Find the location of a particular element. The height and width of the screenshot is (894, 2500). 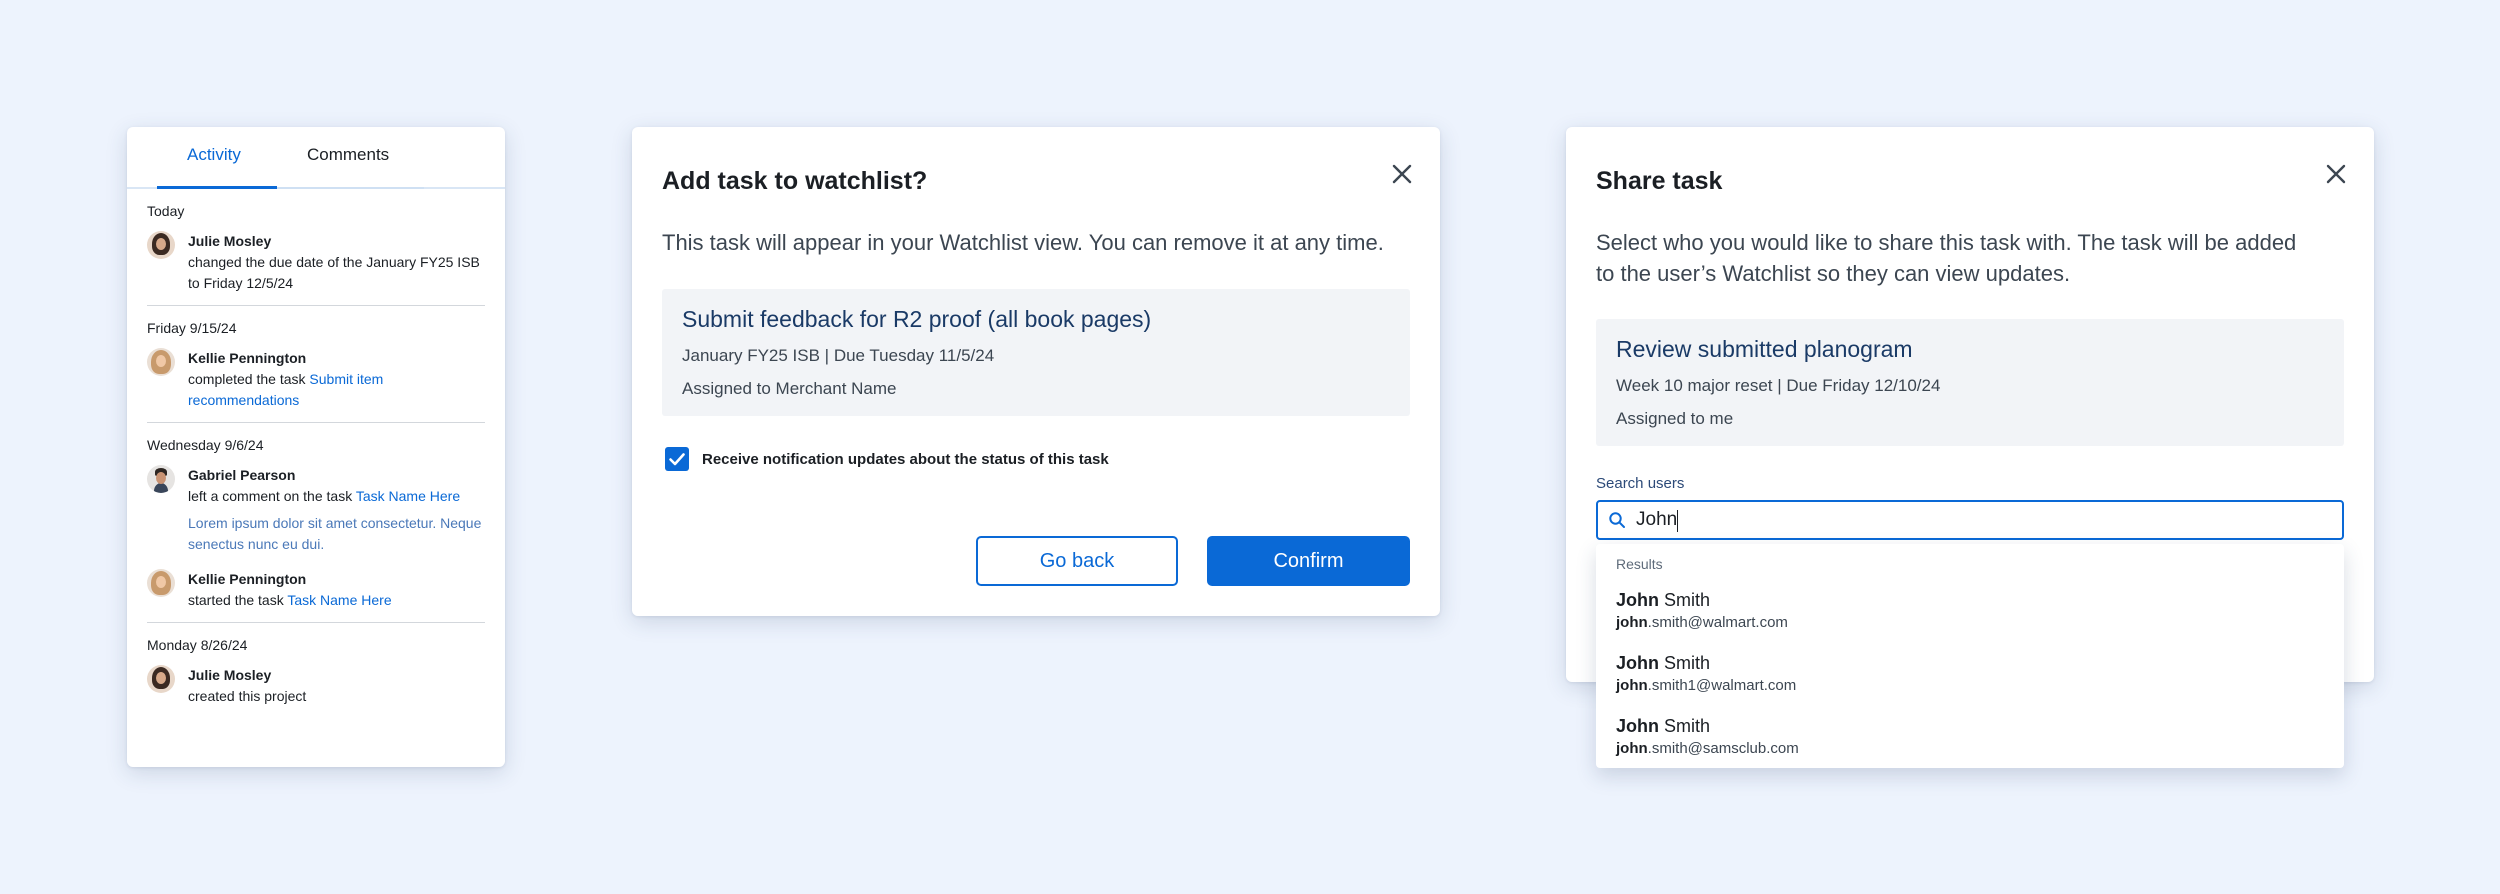

activity-entry: Julie Mosley created this project is located at coordinates (316, 686).